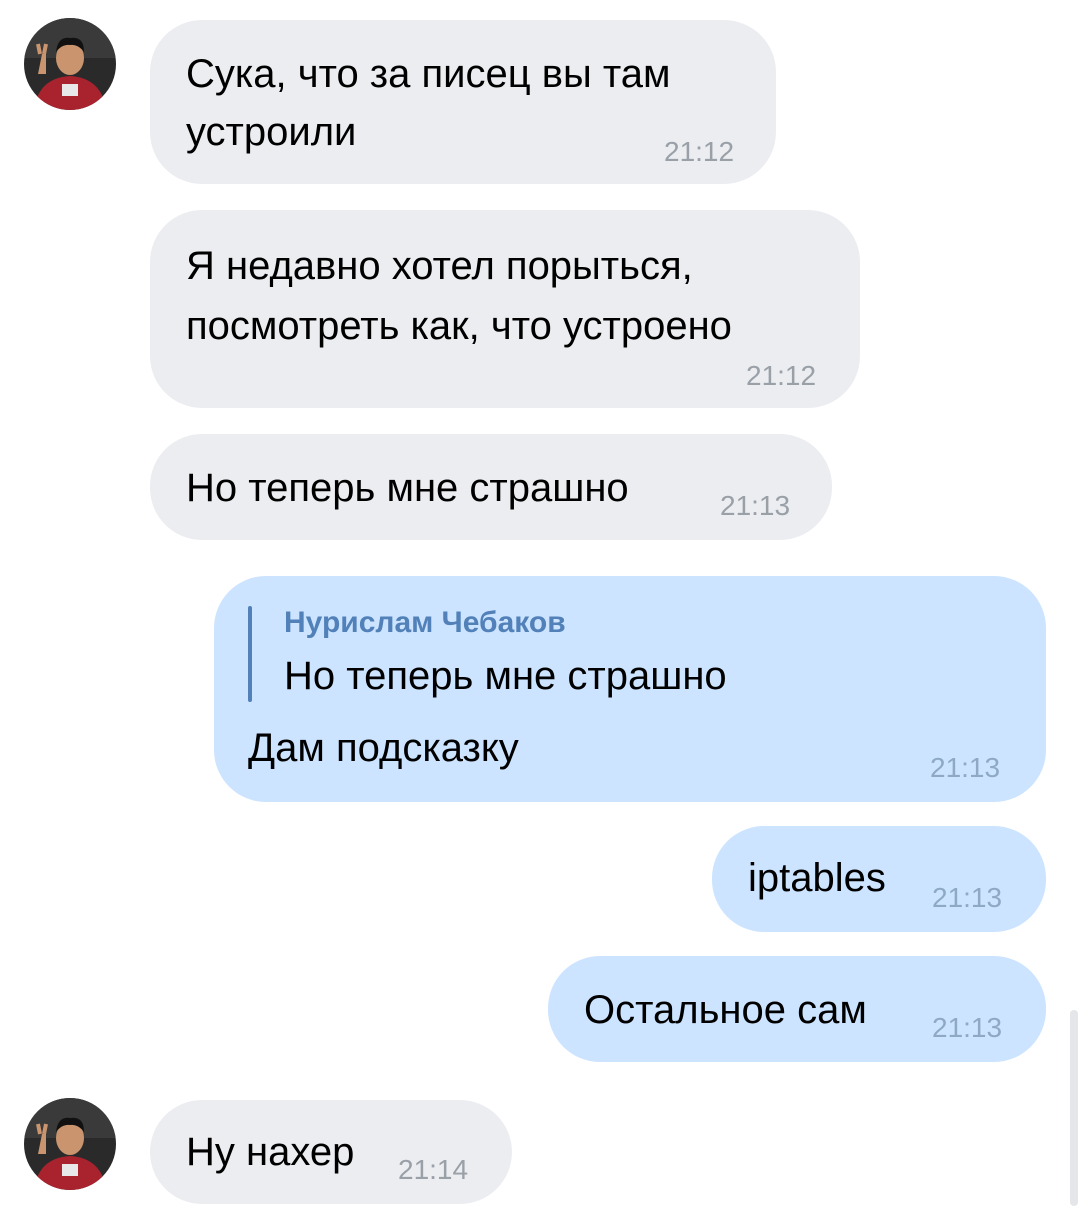 This screenshot has width=1080, height=1206. I want to click on message-bubble-outgoing: iptables 21:13, so click(879, 879).